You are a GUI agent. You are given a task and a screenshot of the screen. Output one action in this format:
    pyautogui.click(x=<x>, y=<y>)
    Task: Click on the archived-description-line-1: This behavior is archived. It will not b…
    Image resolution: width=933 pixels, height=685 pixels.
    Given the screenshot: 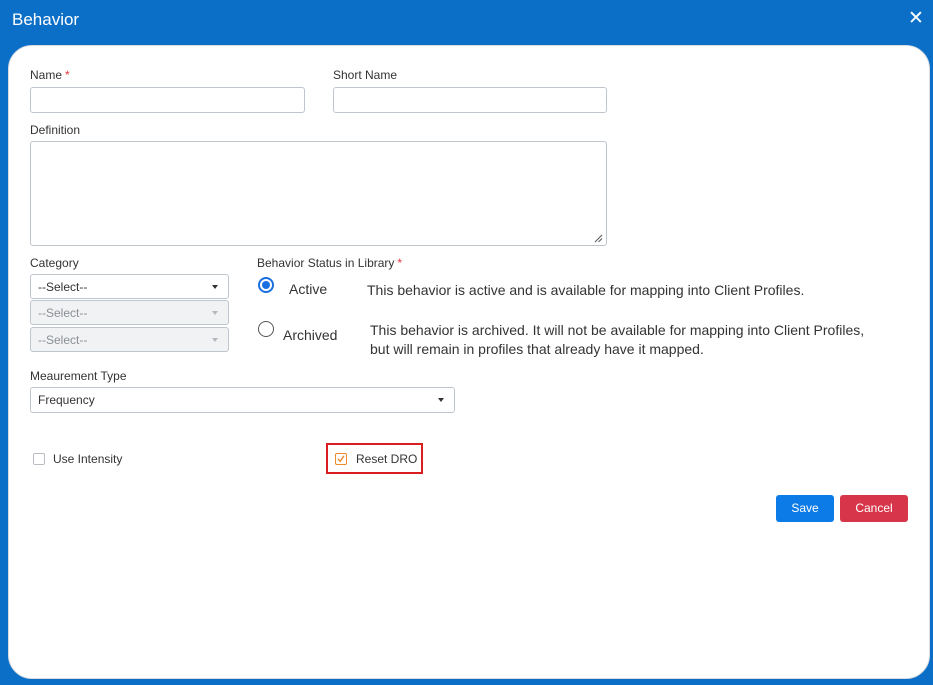 What is the action you would take?
    pyautogui.click(x=617, y=330)
    